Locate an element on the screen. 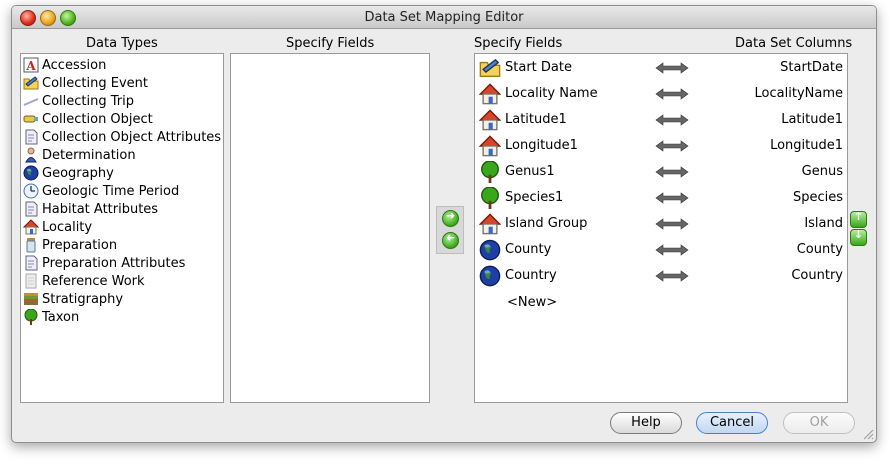 The image size is (892, 466). add-mapping-button: ➜ is located at coordinates (450, 218).